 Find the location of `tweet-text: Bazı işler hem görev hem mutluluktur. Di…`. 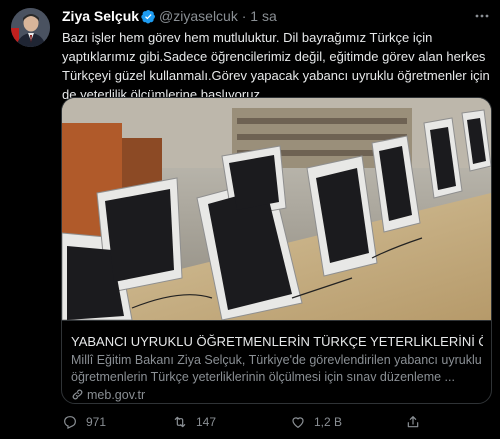

tweet-text: Bazı işler hem görev hem mutluluktur. Di… is located at coordinates (276, 66).